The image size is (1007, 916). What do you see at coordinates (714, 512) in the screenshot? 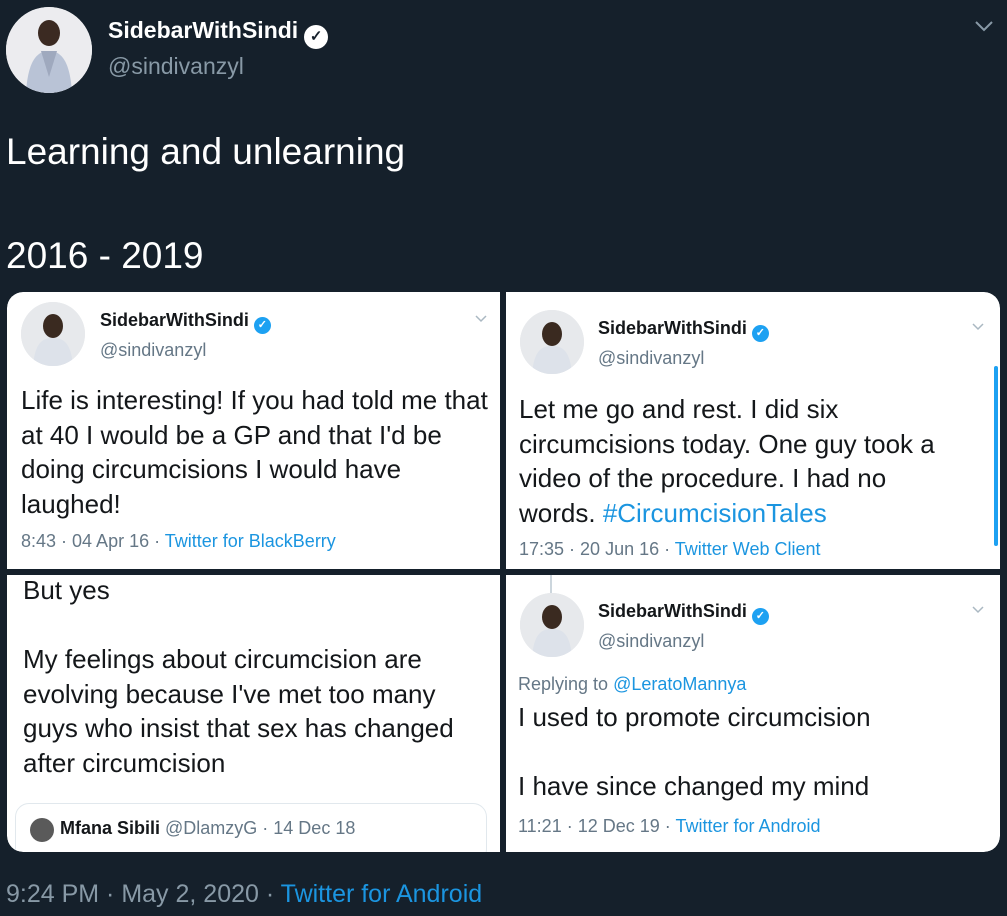
I see `hashtag: #CircumcisionTales` at bounding box center [714, 512].